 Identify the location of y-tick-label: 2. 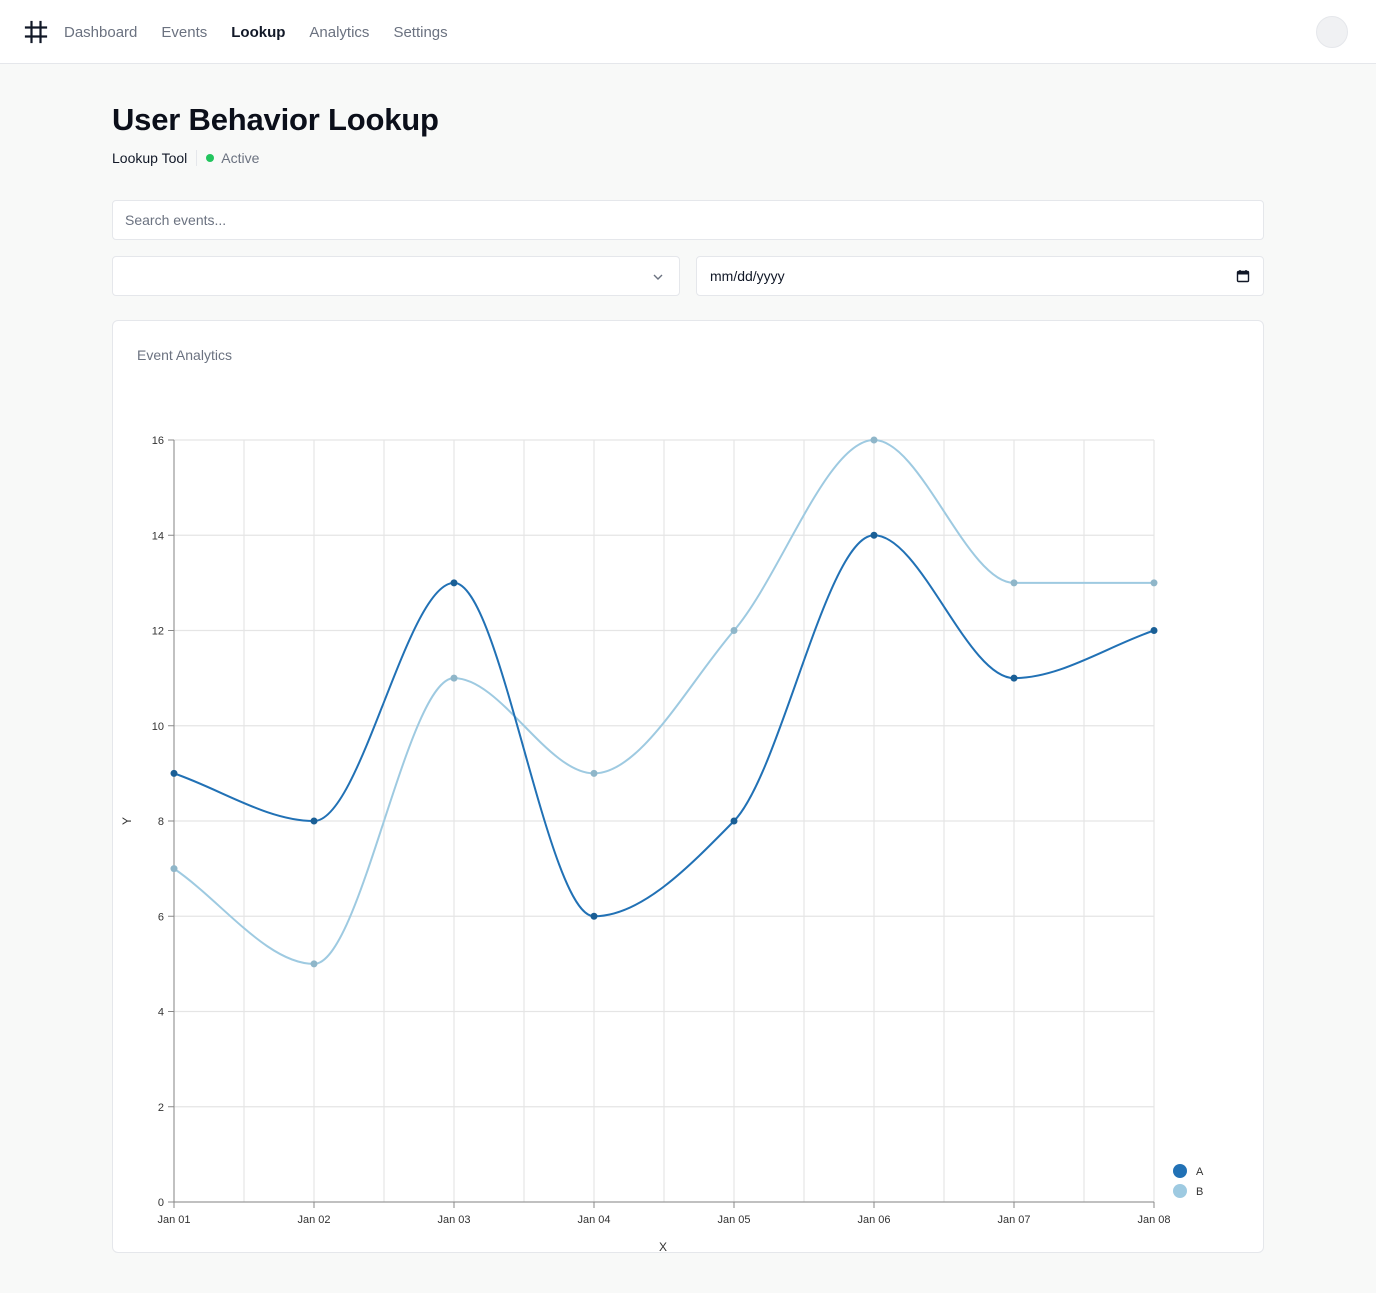
(161, 1108).